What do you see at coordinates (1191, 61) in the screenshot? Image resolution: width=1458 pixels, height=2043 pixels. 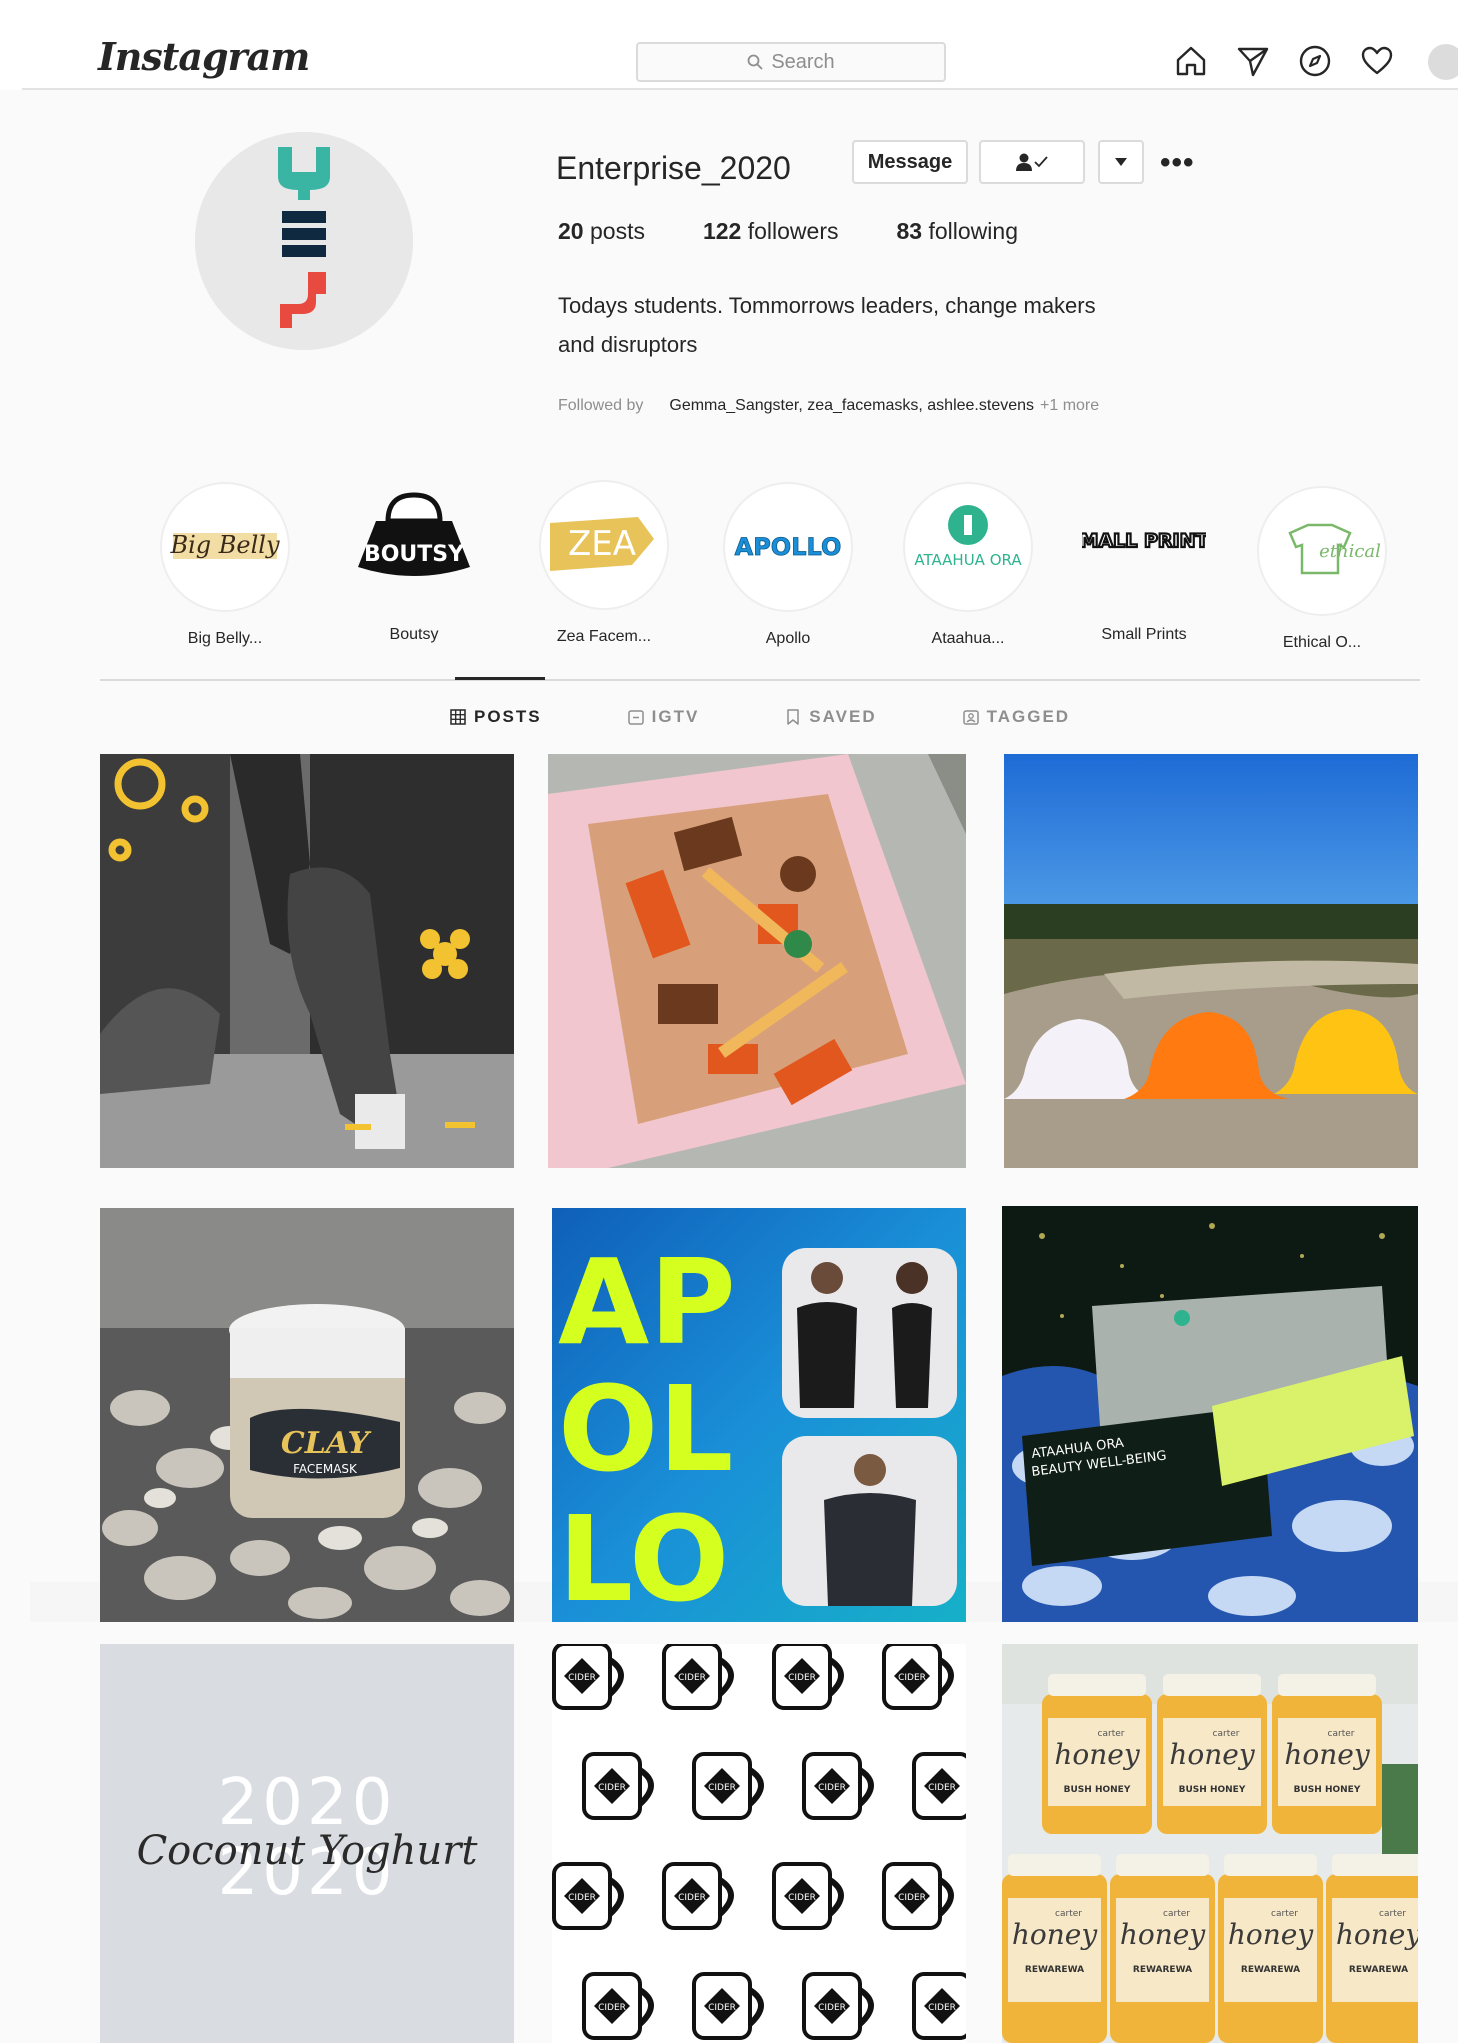 I see `home-icon` at bounding box center [1191, 61].